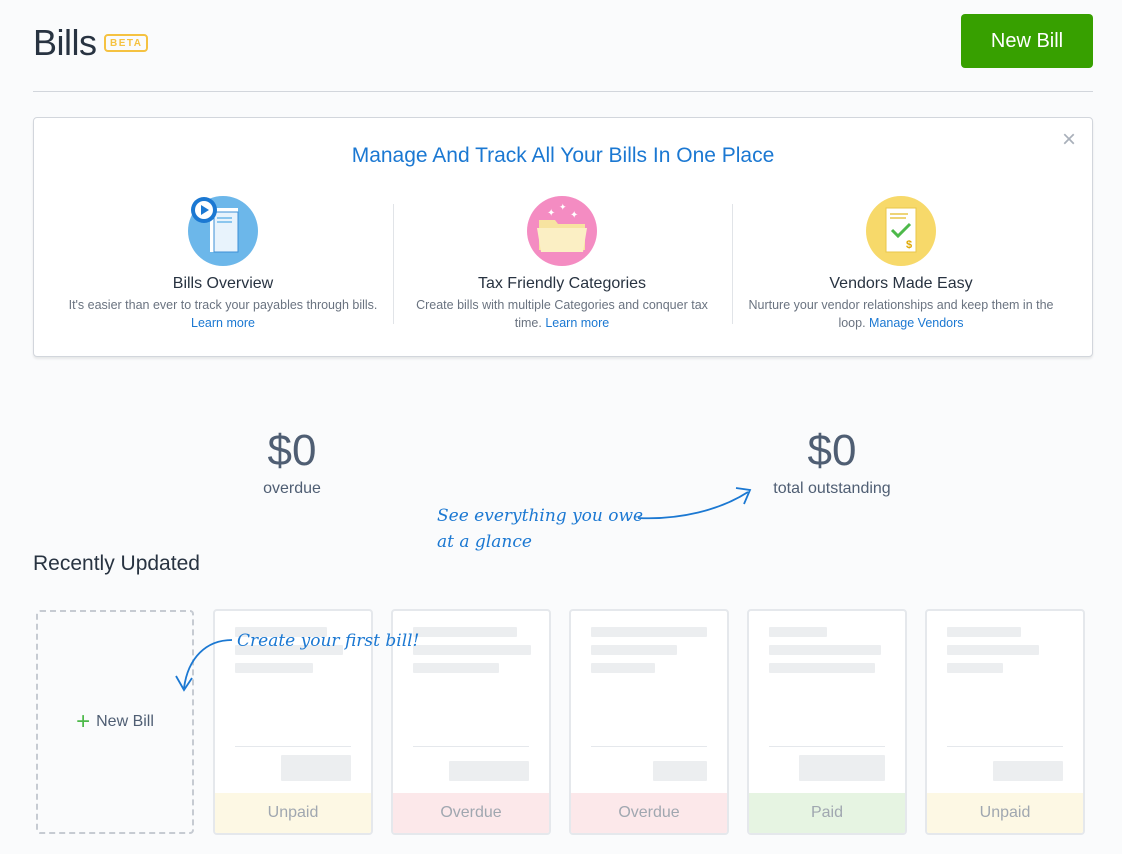 The width and height of the screenshot is (1122, 854). Describe the element at coordinates (328, 641) in the screenshot. I see `first-bill-note: Create your first bill!` at that location.